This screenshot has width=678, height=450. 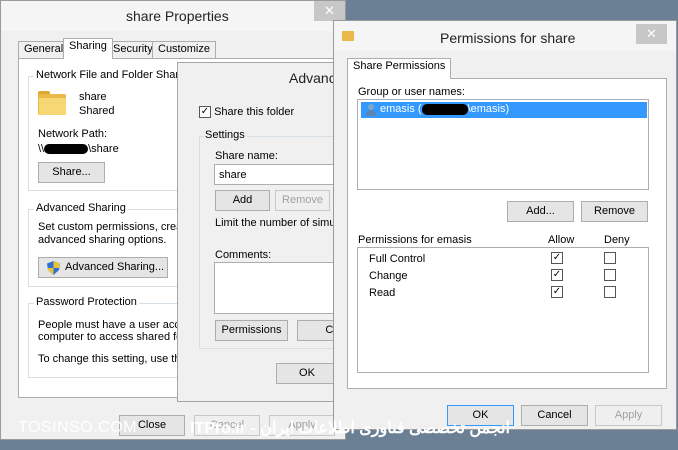 I want to click on user-list-item: emasis (\emasis), so click(x=504, y=110).